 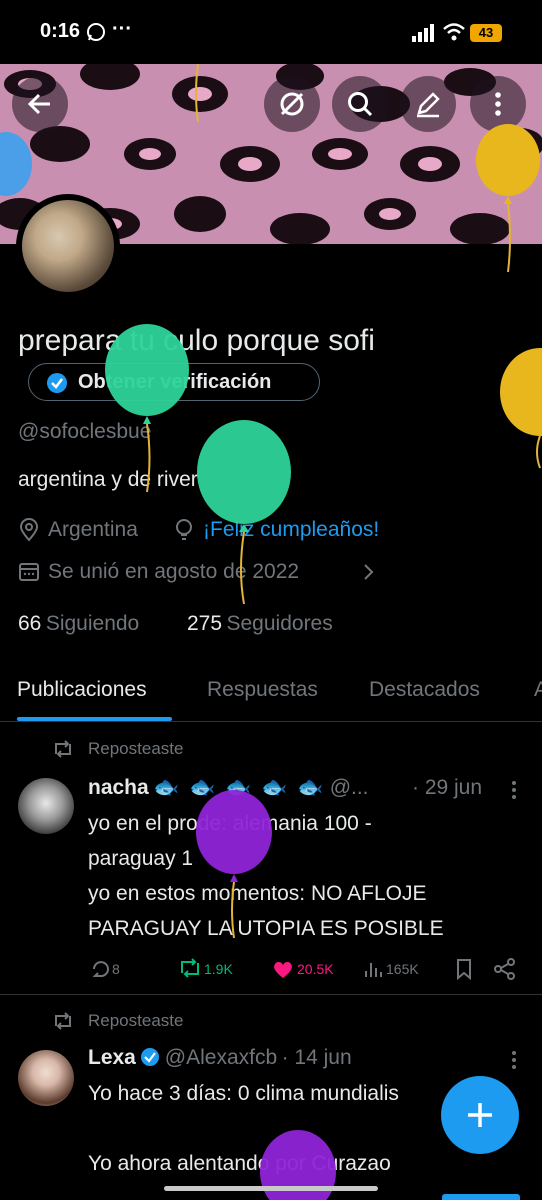 I want to click on repost-action-icon, so click(x=190, y=968).